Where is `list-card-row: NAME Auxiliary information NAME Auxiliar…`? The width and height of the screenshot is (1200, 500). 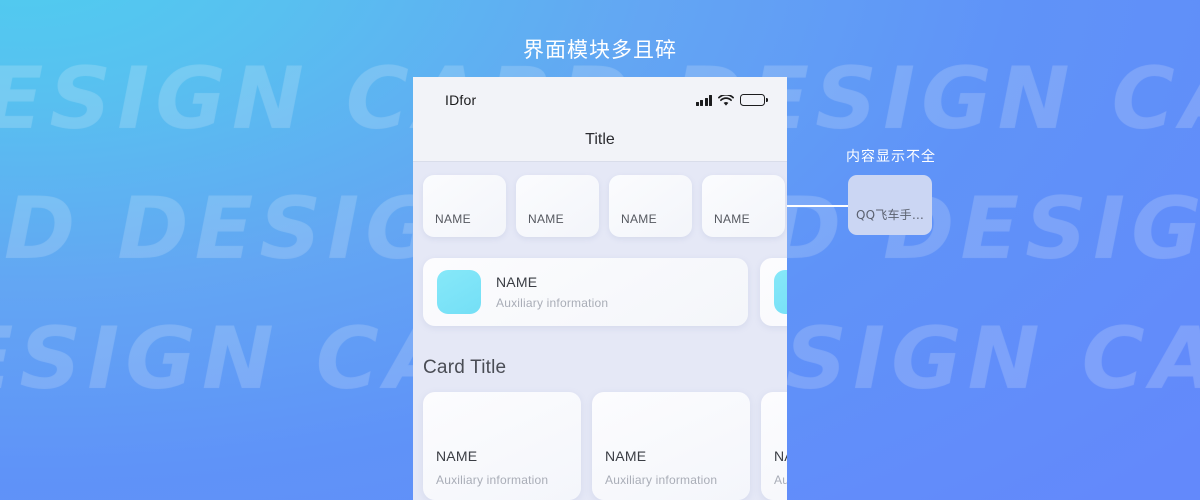
list-card-row: NAME Auxiliary information NAME Auxiliar… is located at coordinates (605, 292).